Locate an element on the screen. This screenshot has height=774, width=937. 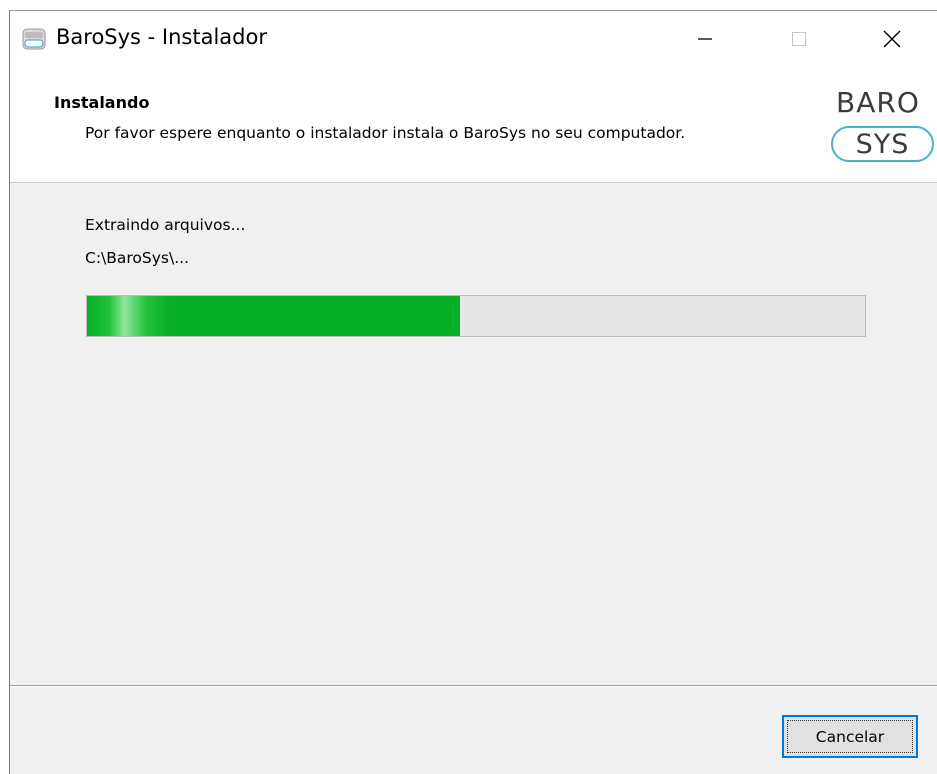
cancel-button-label: Cancelar is located at coordinates (850, 736).